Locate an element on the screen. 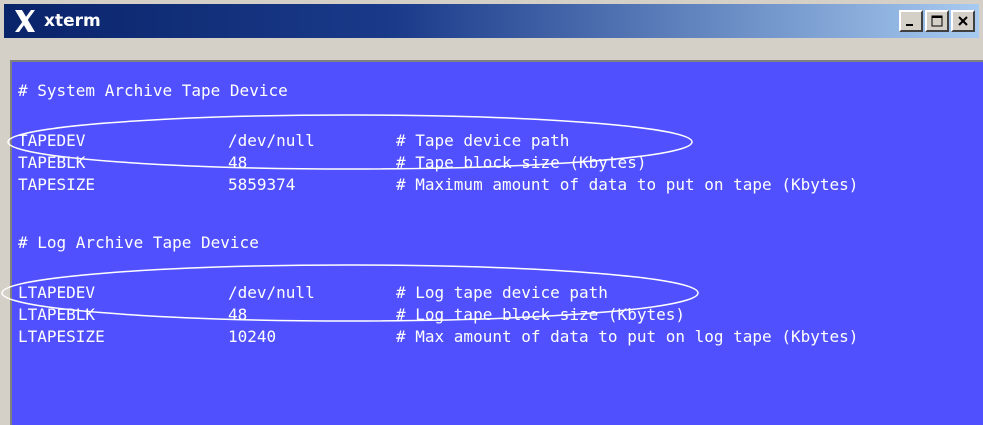 The width and height of the screenshot is (983, 425). title-bar: xterm is located at coordinates (491, 21).